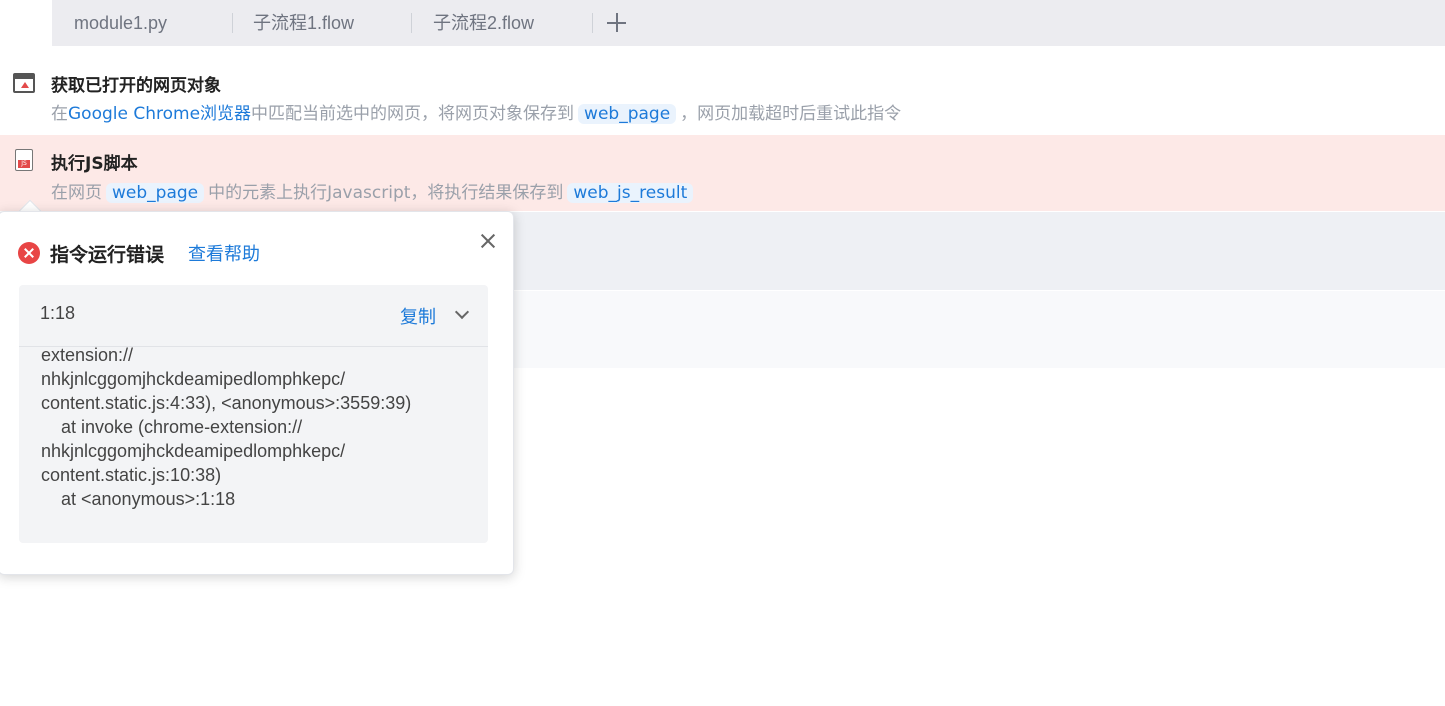 The width and height of the screenshot is (1445, 706). I want to click on variable-chip: web_js_result, so click(630, 193).